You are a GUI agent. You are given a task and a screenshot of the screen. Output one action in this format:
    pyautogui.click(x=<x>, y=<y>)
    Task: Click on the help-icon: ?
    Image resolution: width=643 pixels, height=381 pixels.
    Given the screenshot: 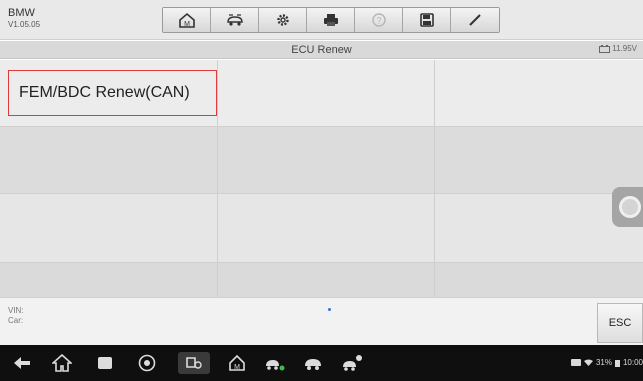 What is the action you would take?
    pyautogui.click(x=378, y=20)
    